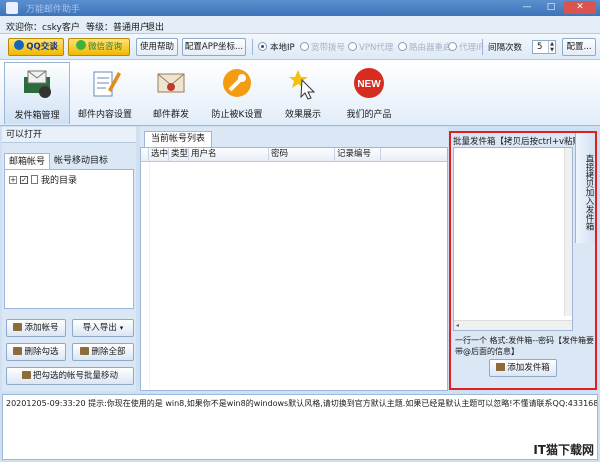 Image resolution: width=600 pixels, height=462 pixels. I want to click on vertical-scrollbar, so click(568, 232).